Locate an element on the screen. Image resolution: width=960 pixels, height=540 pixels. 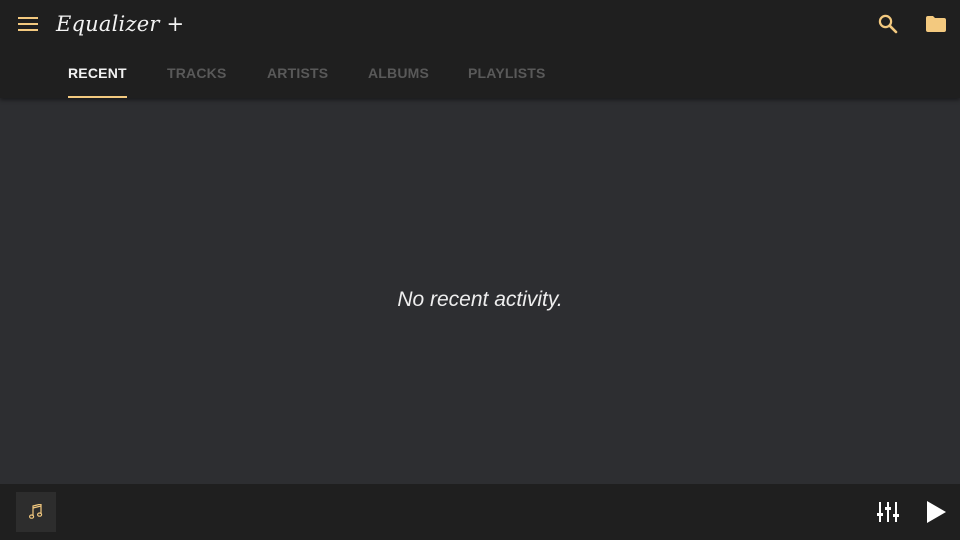
empty-state-message: No recent activity. is located at coordinates (480, 299).